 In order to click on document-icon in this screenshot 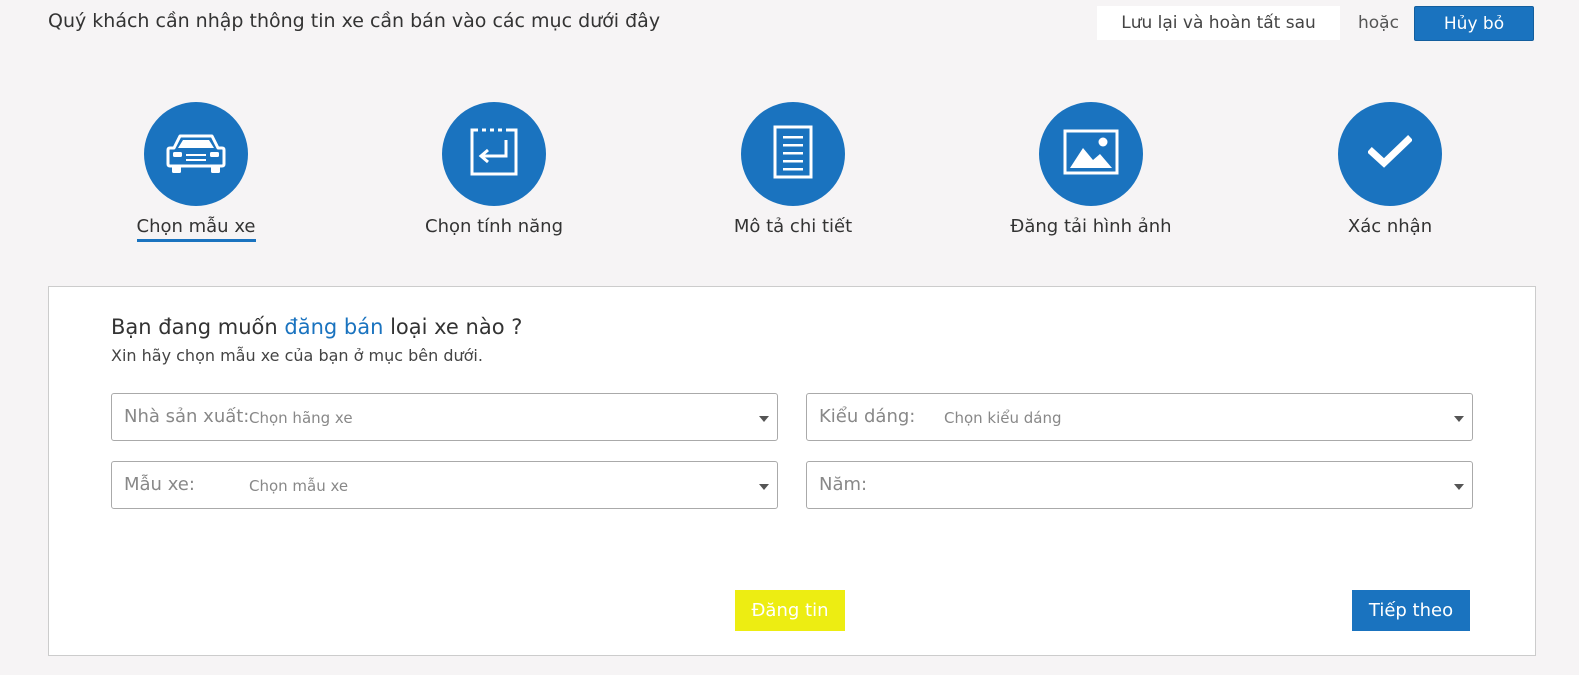, I will do `click(793, 154)`.